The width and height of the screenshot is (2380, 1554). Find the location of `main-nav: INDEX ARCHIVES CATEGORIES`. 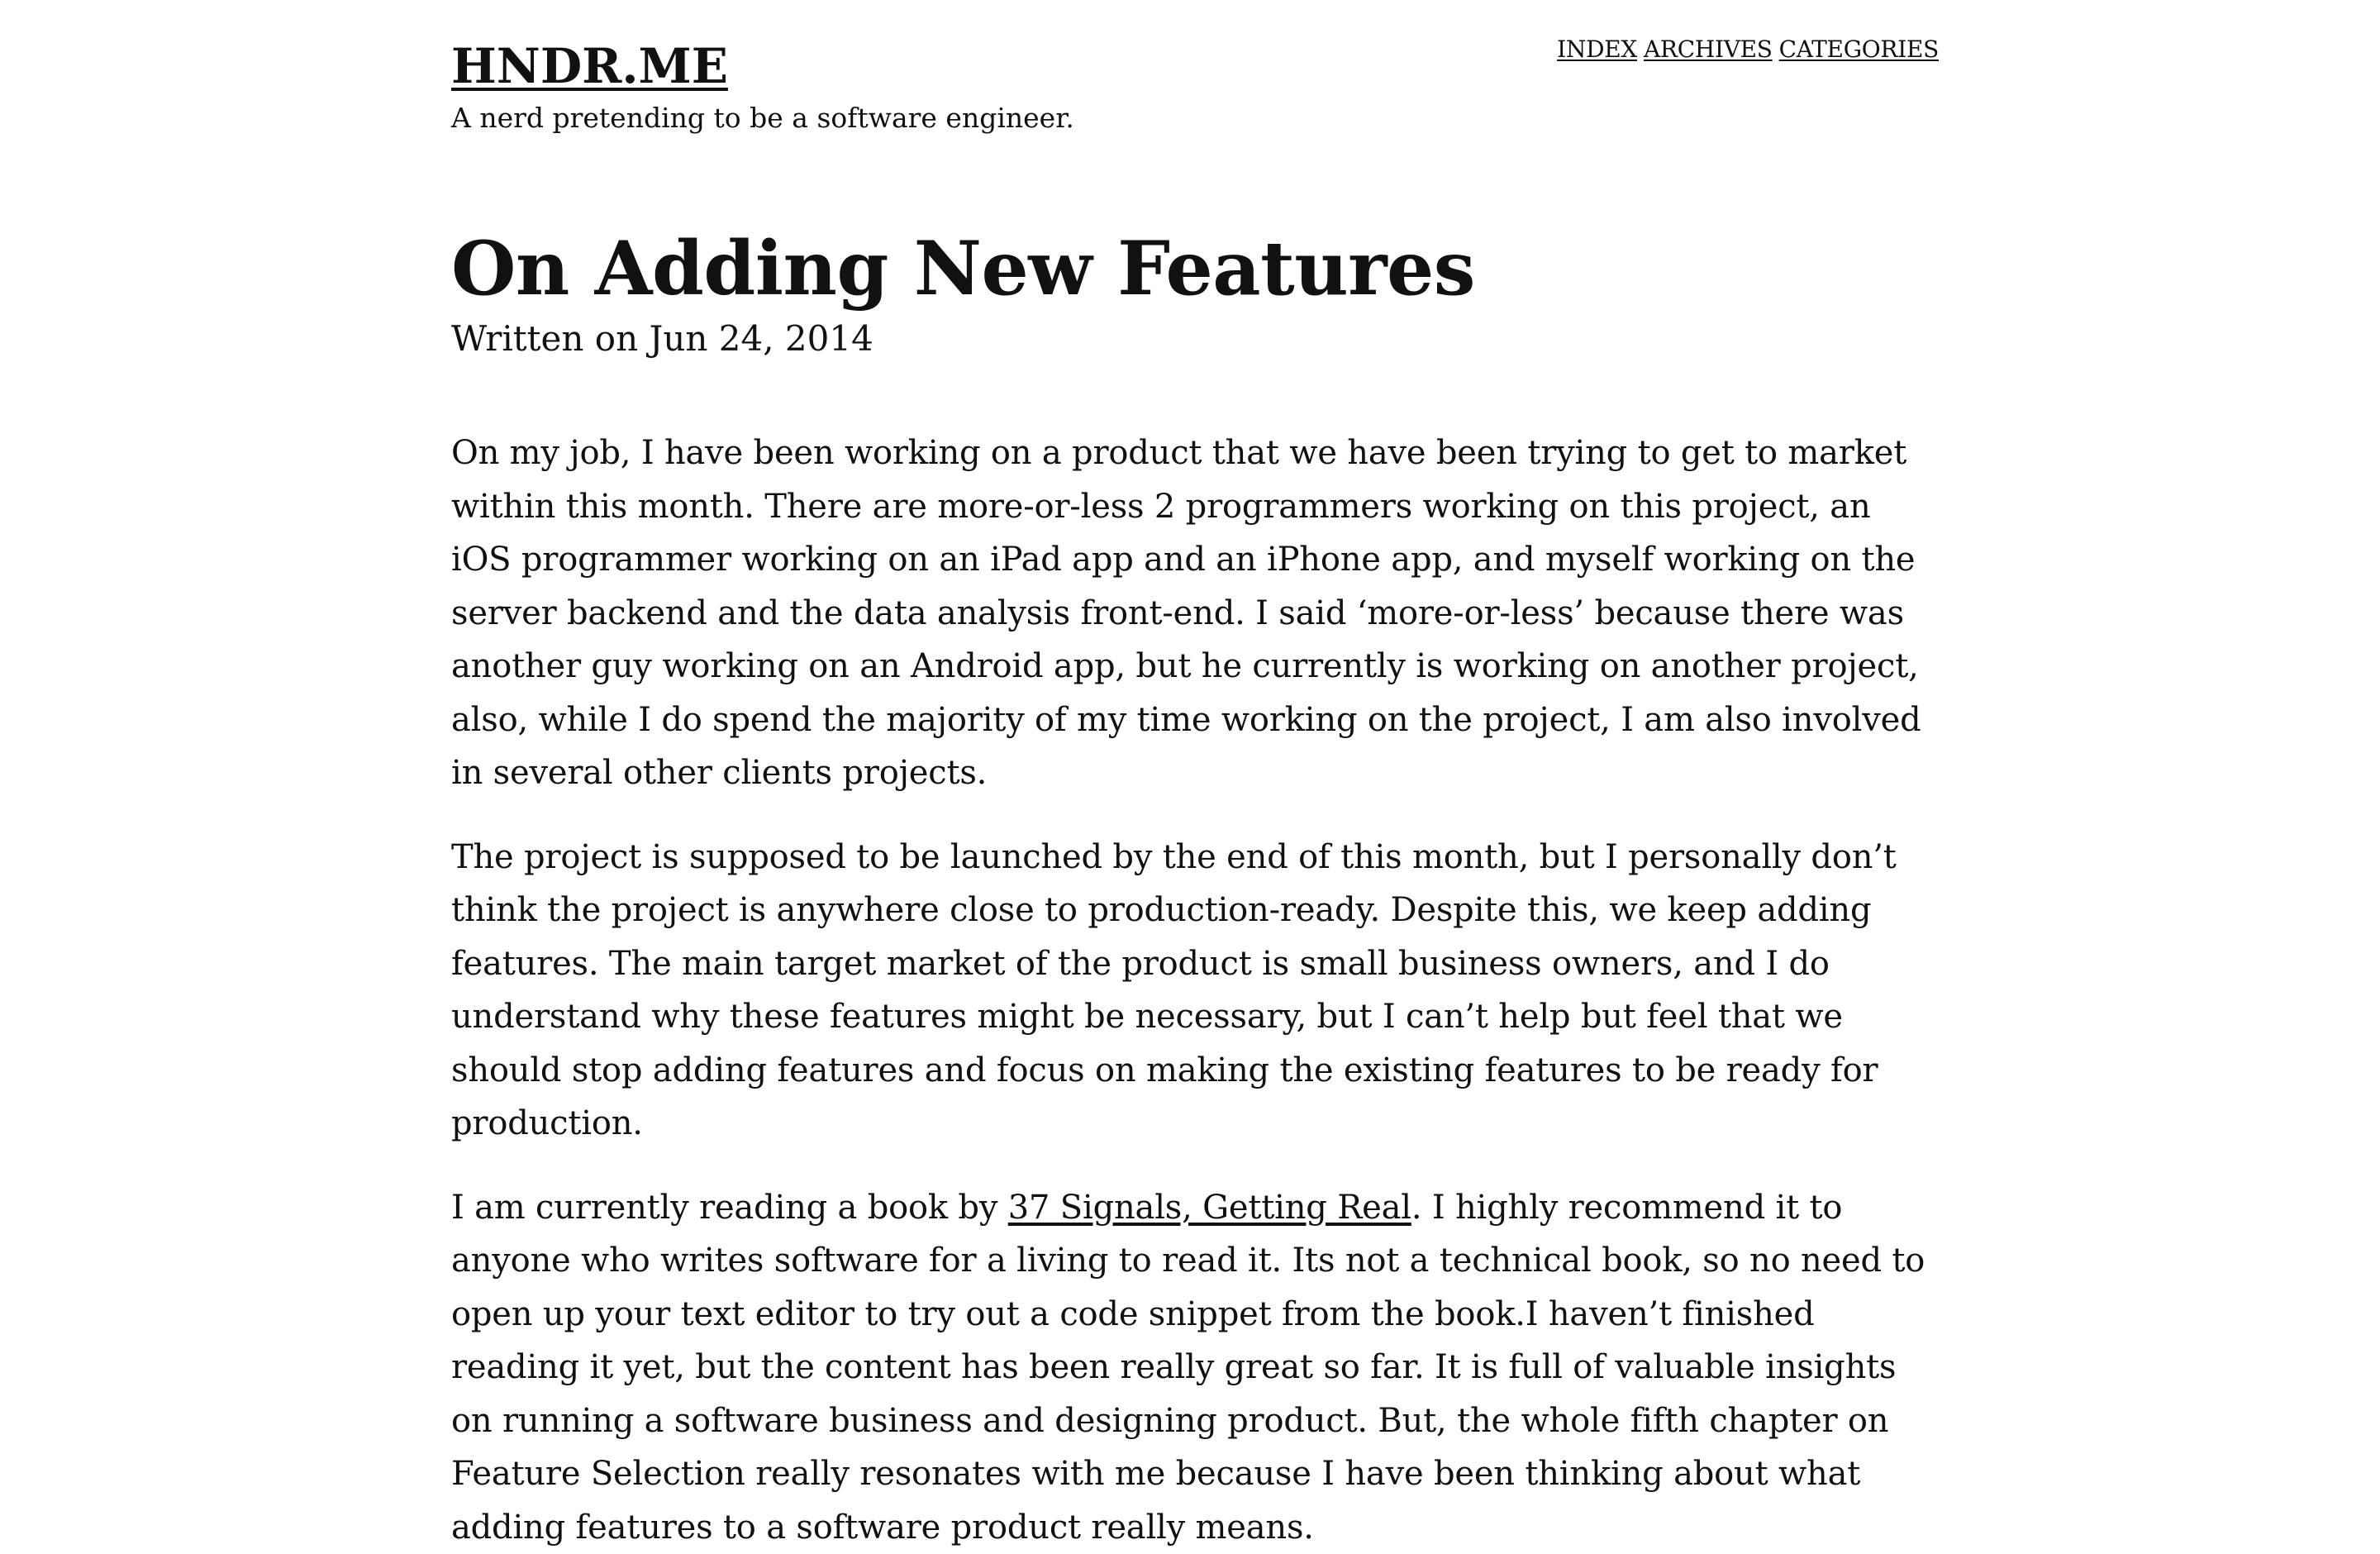

main-nav: INDEX ARCHIVES CATEGORIES is located at coordinates (1748, 49).